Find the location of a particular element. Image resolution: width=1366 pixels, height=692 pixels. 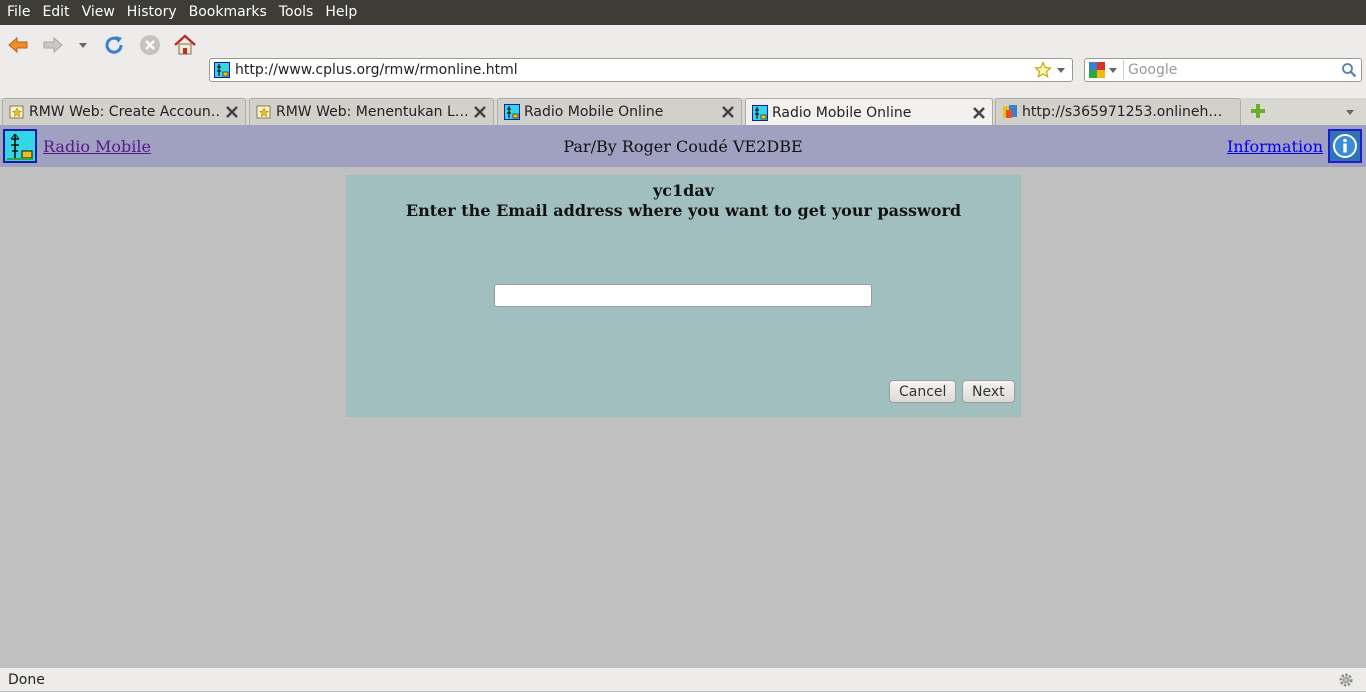

status-bar: Done is located at coordinates (683, 679).